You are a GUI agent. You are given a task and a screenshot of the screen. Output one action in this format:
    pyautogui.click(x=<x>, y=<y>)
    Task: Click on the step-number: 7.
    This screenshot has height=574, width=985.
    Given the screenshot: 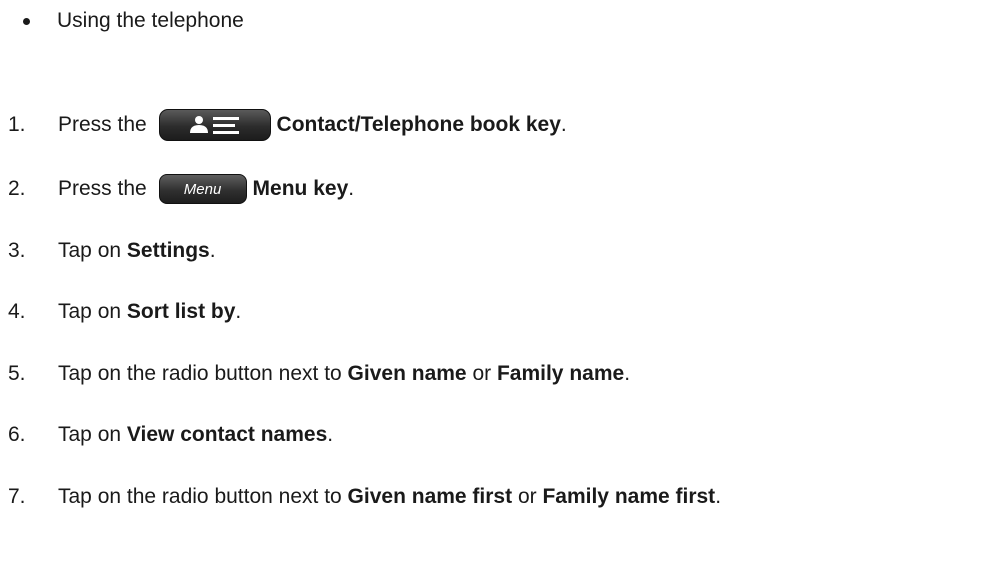 What is the action you would take?
    pyautogui.click(x=17, y=496)
    